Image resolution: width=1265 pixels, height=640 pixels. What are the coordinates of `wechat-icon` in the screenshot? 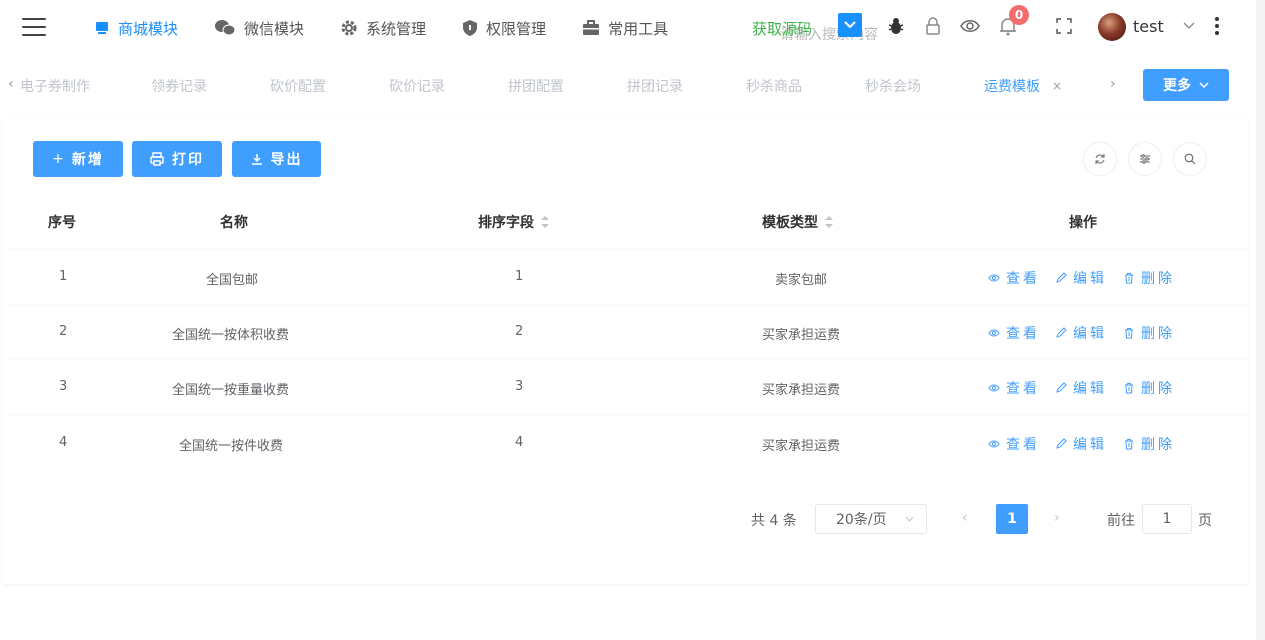 It's located at (225, 28).